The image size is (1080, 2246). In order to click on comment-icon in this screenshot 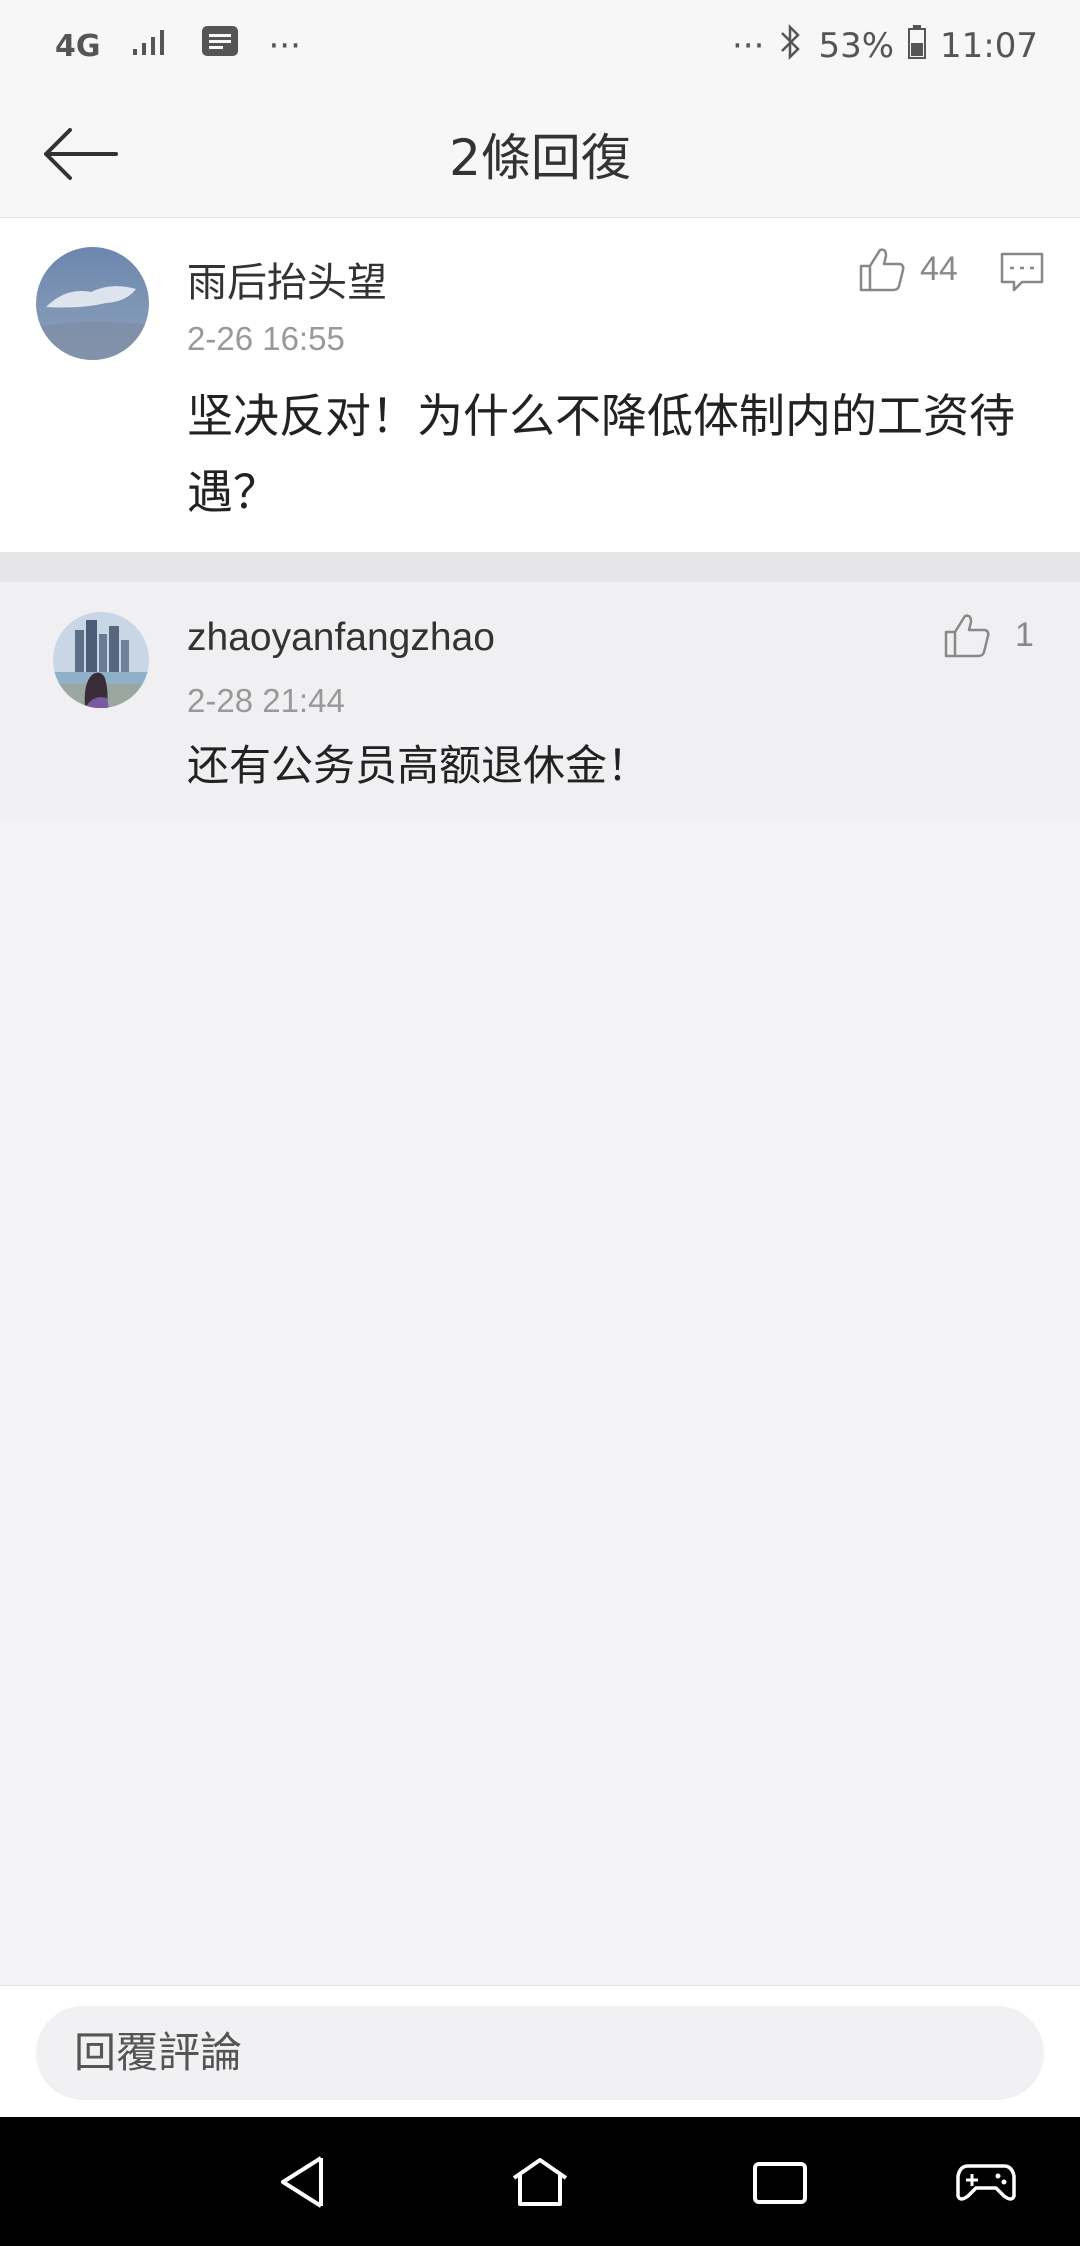, I will do `click(1022, 272)`.